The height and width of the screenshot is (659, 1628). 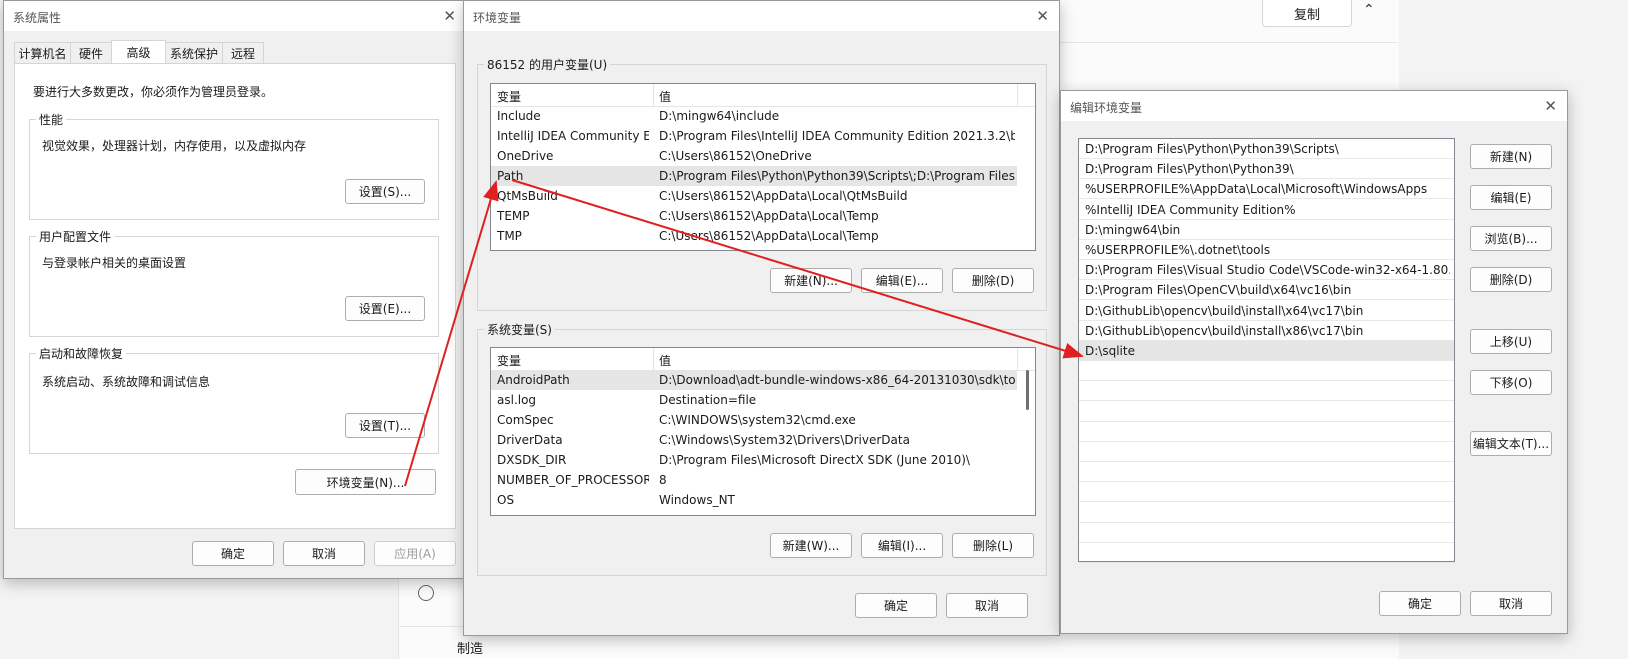 I want to click on variable-value-cell: Windows_NT, so click(x=697, y=500).